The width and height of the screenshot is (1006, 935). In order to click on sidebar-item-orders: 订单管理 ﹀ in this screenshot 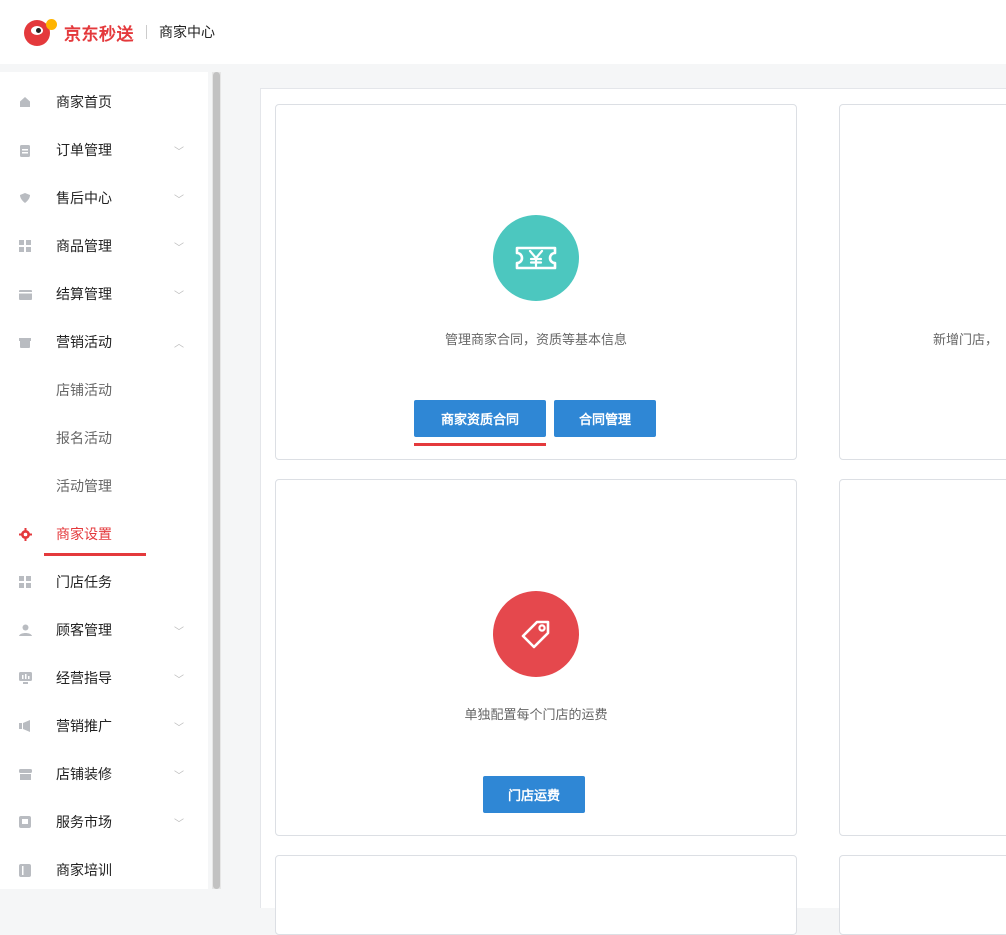, I will do `click(104, 150)`.